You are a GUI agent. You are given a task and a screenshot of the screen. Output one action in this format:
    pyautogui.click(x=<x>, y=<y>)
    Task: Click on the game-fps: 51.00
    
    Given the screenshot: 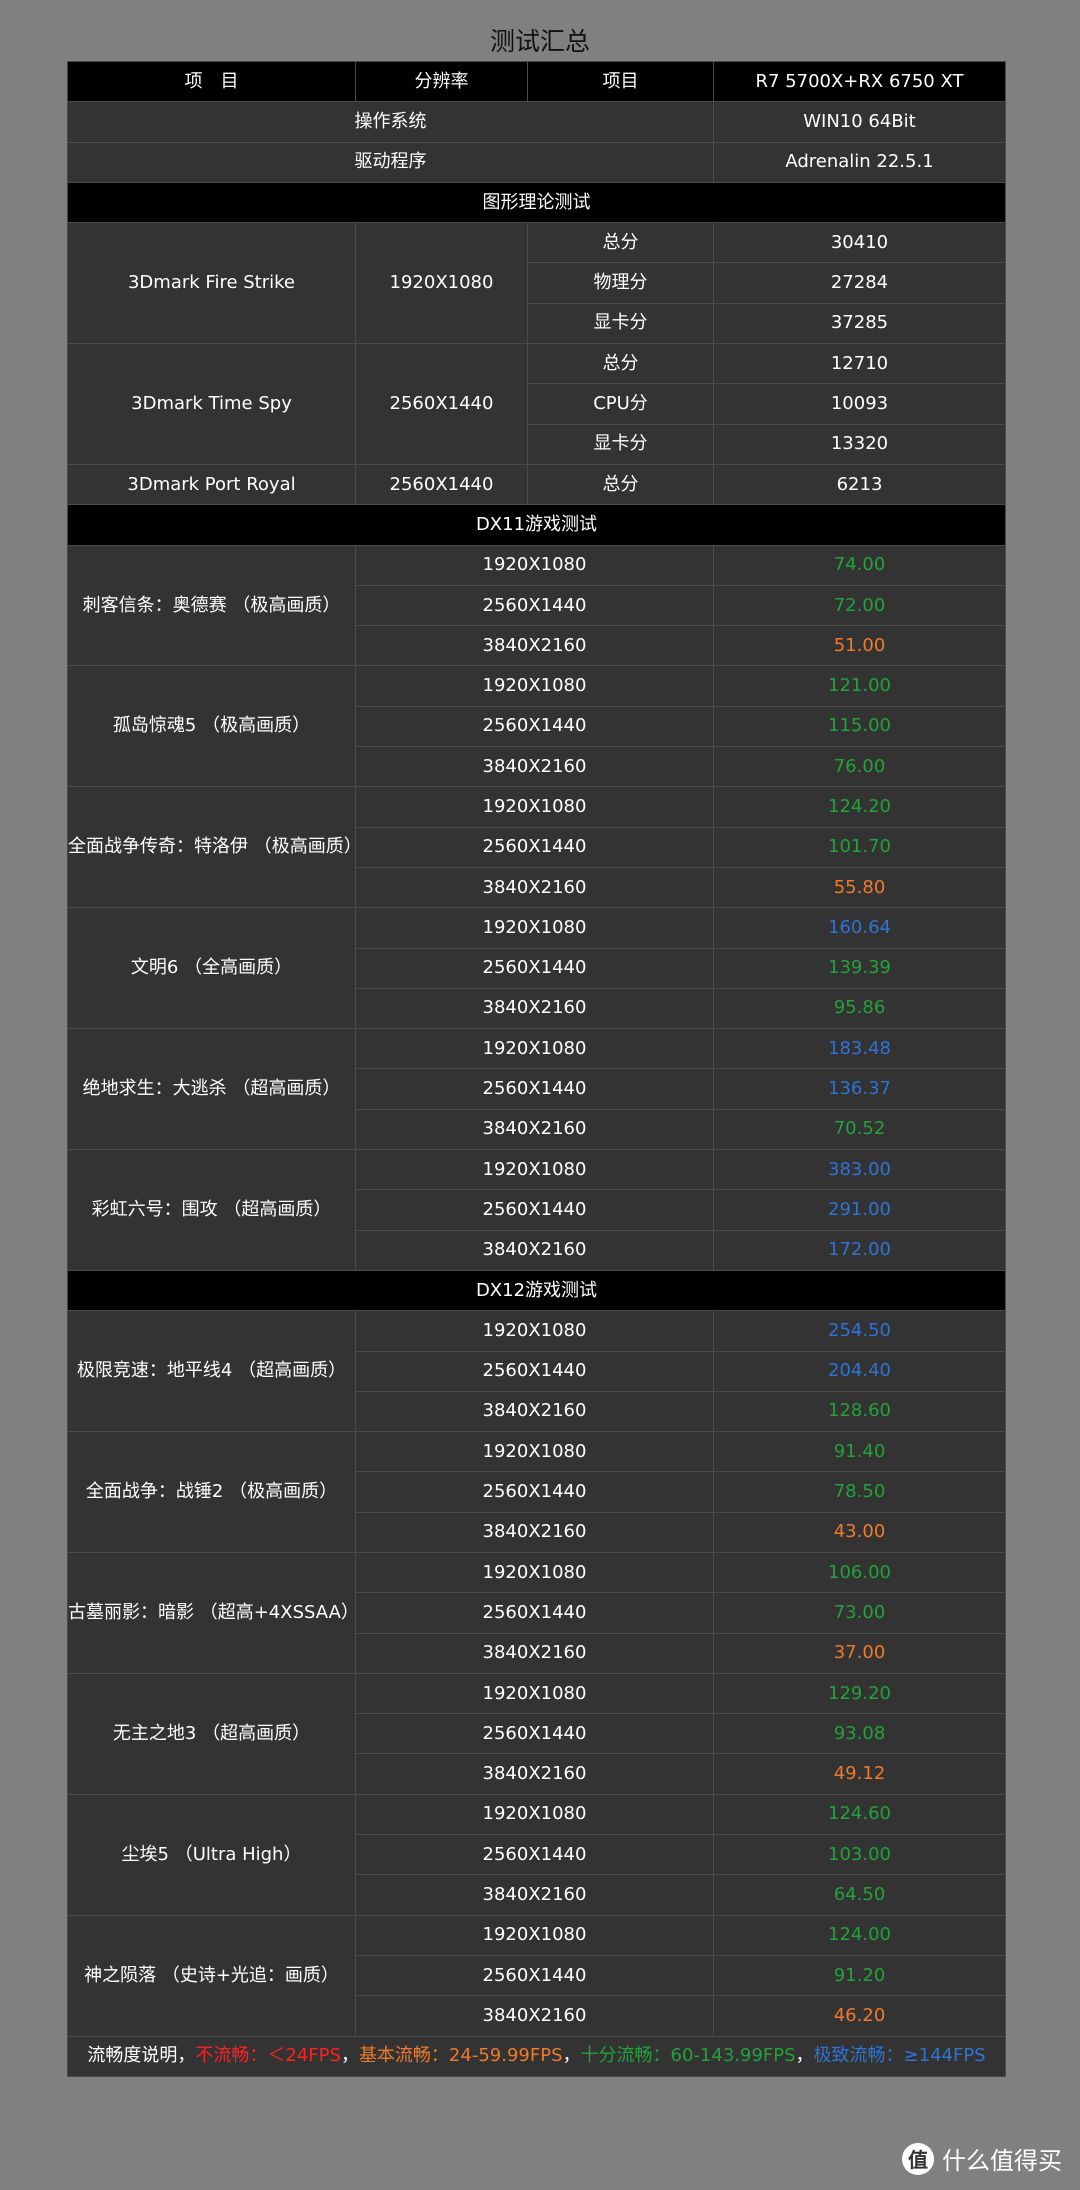 What is the action you would take?
    pyautogui.click(x=859, y=646)
    